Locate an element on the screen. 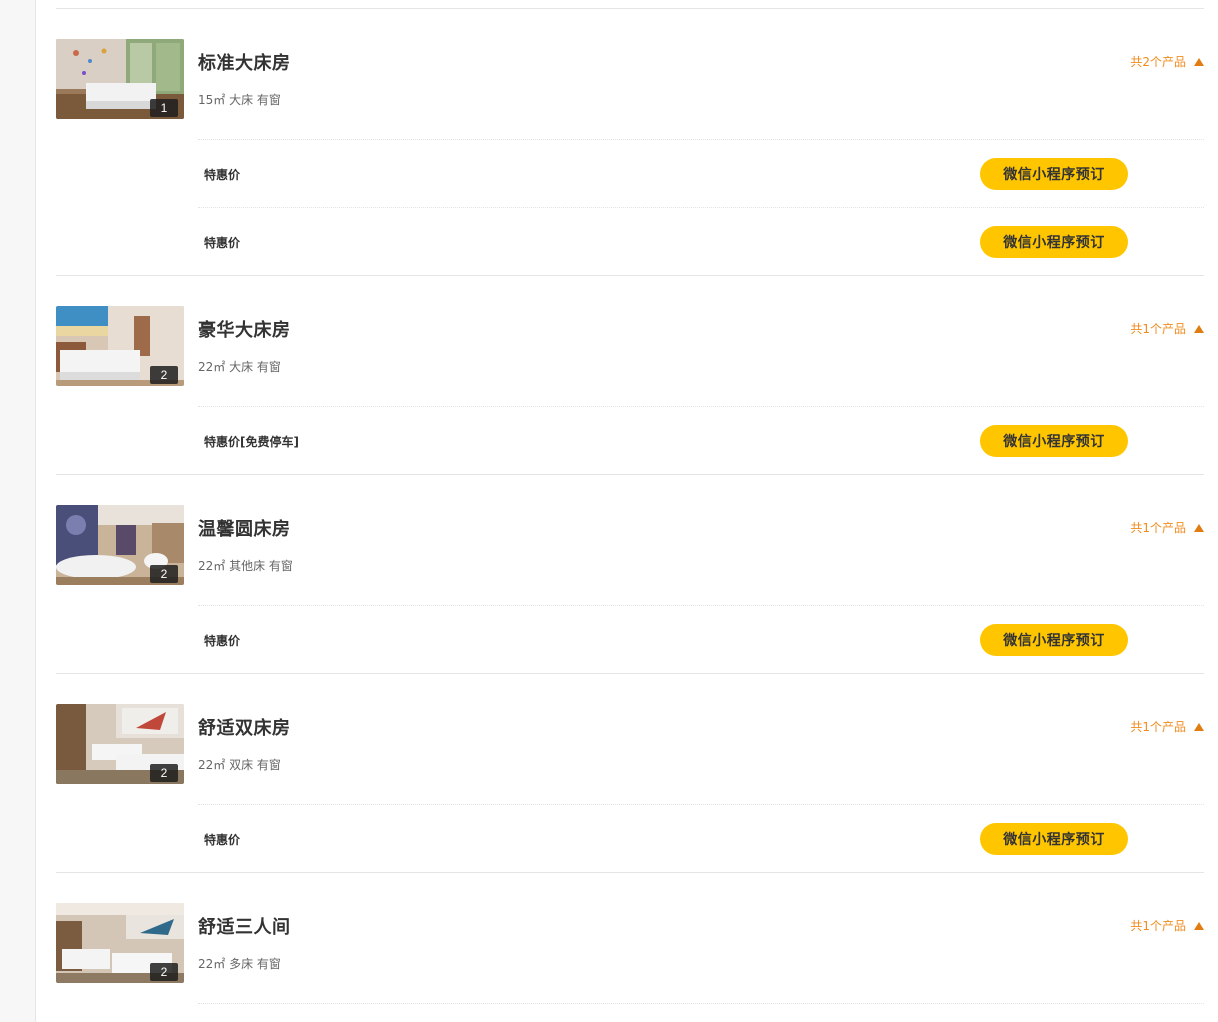 The height and width of the screenshot is (1022, 1218). room-header: 2 舒适双床房 22㎡ 双床 有窗 共1个产品 is located at coordinates (630, 739).